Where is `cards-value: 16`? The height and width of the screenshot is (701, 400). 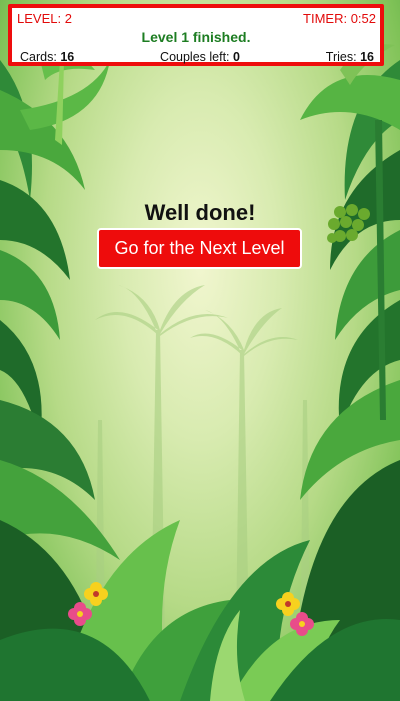 cards-value: 16 is located at coordinates (67, 57).